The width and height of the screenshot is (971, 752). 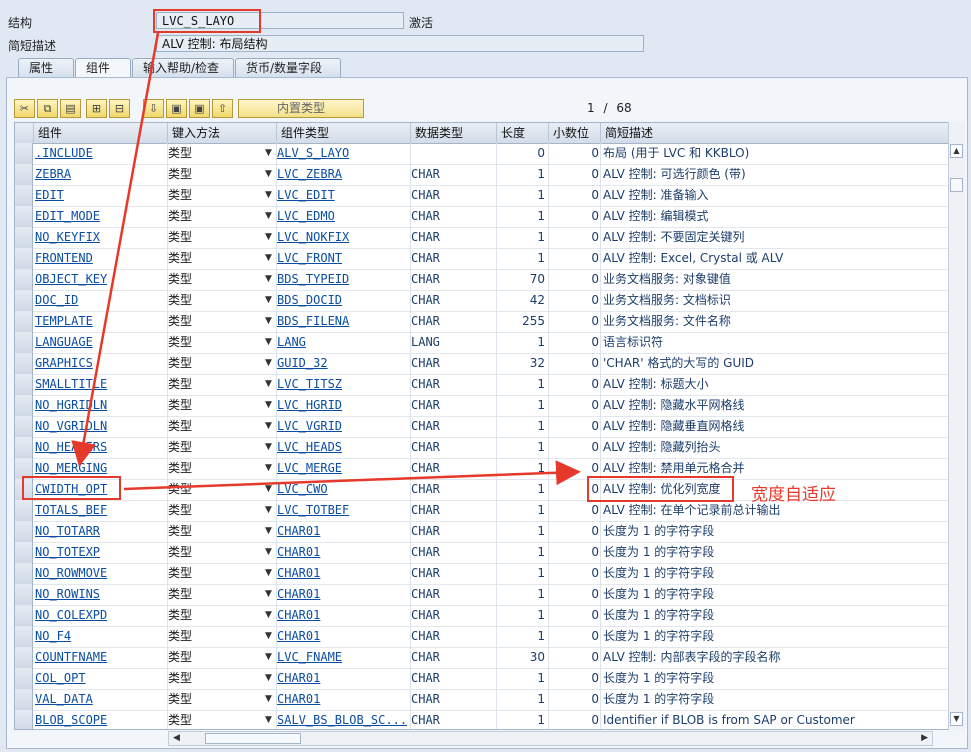 What do you see at coordinates (115, 249) in the screenshot?
I see `arrow-to-component` at bounding box center [115, 249].